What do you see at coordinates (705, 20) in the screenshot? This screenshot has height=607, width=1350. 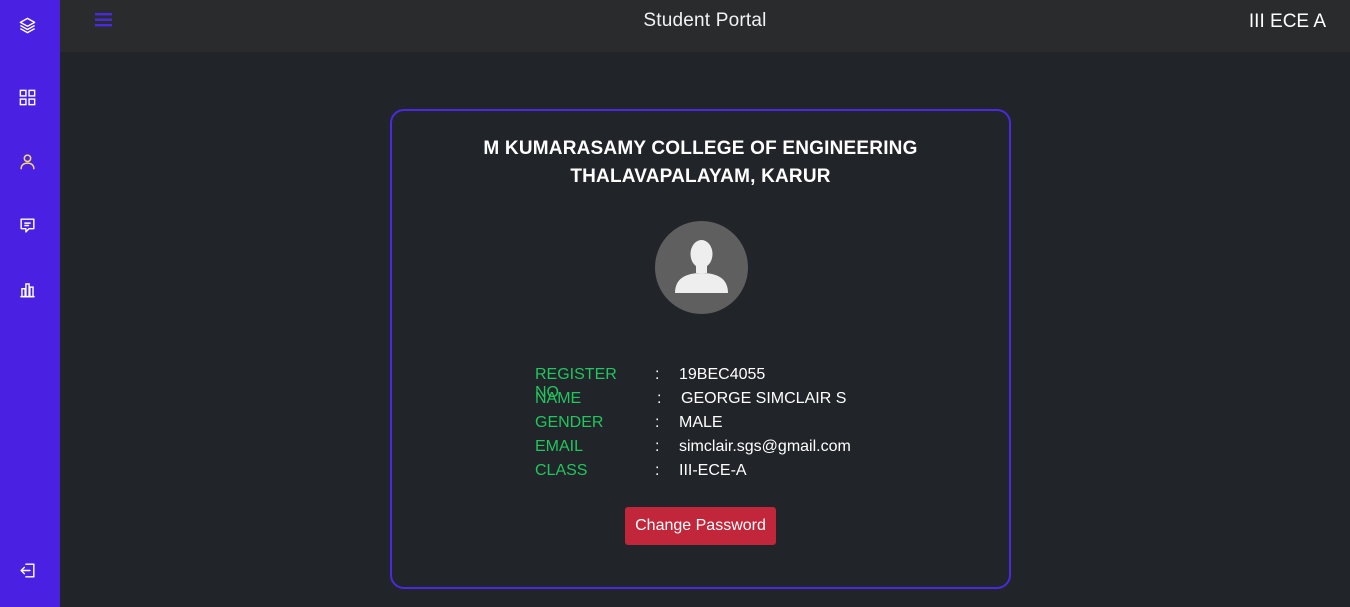 I see `page-title: Student Portal` at bounding box center [705, 20].